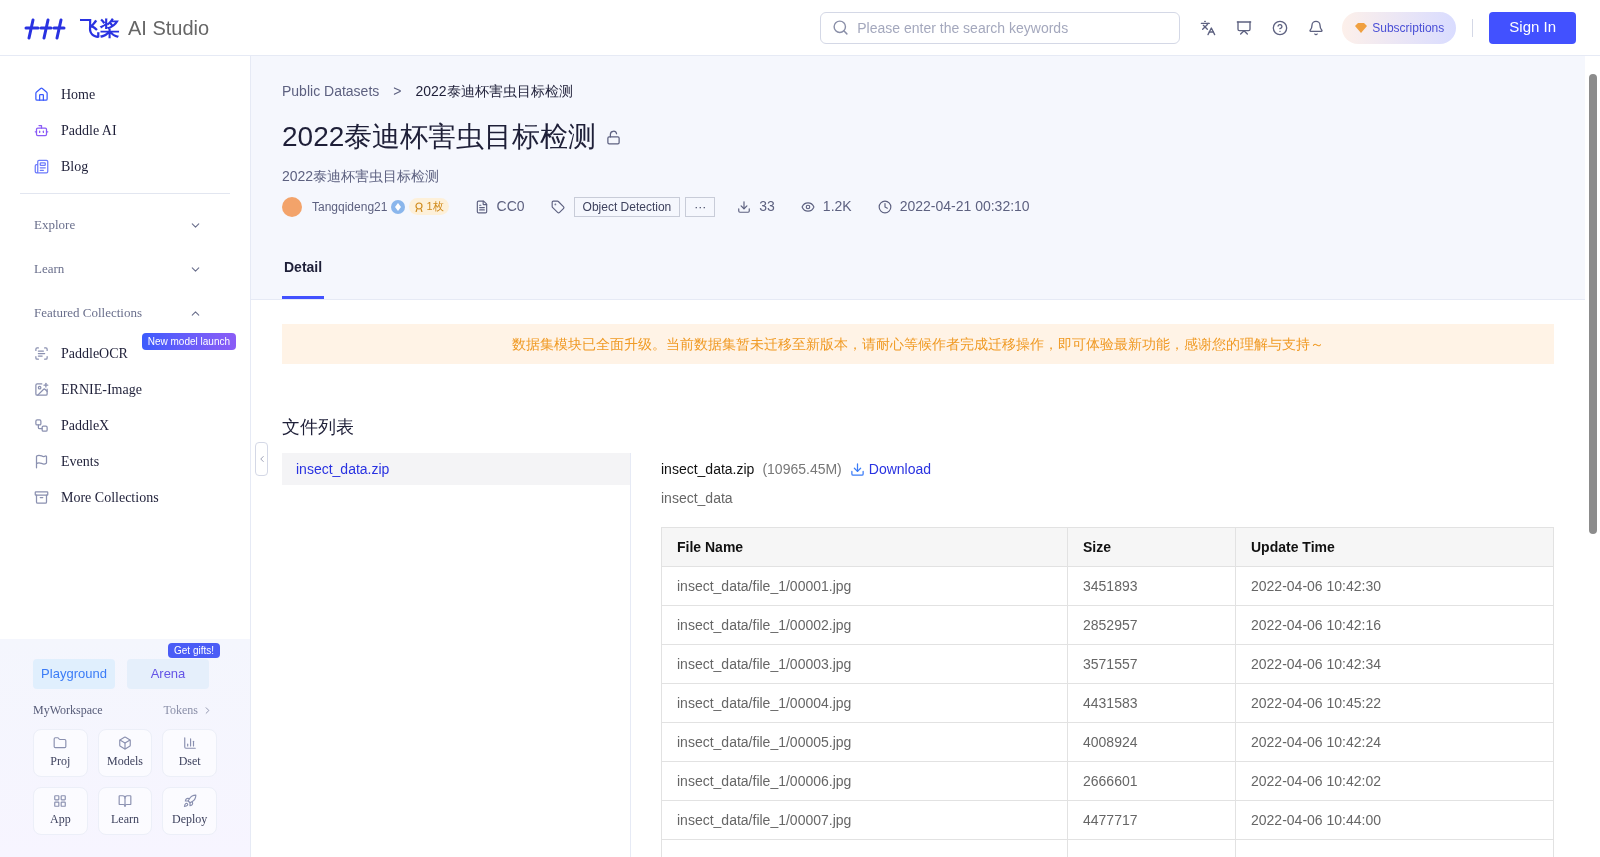  What do you see at coordinates (864, 547) in the screenshot?
I see `column-header: File Name` at bounding box center [864, 547].